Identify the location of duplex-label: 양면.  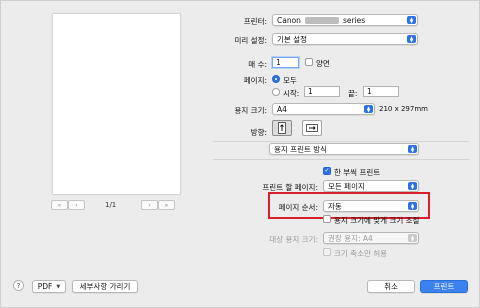
(323, 63).